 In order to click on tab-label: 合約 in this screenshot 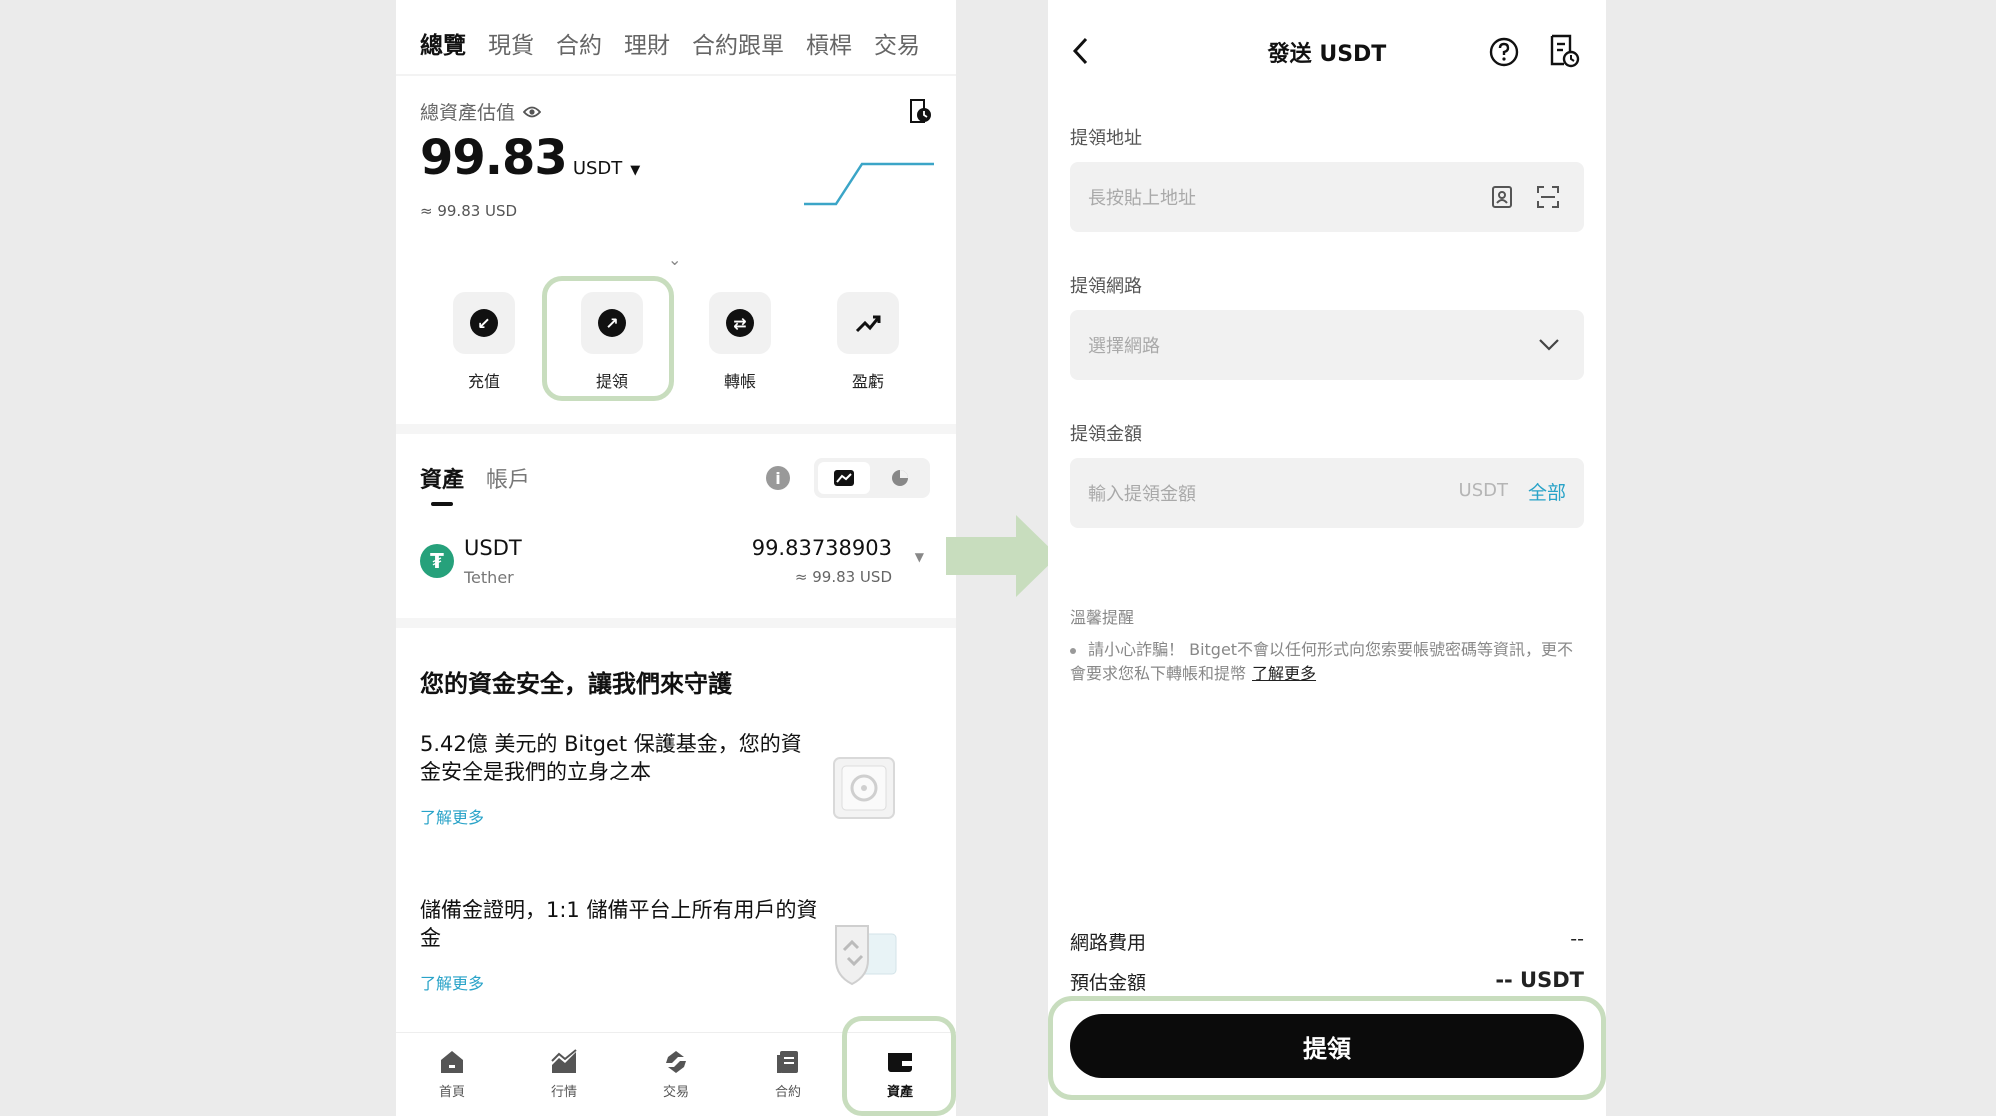, I will do `click(787, 1092)`.